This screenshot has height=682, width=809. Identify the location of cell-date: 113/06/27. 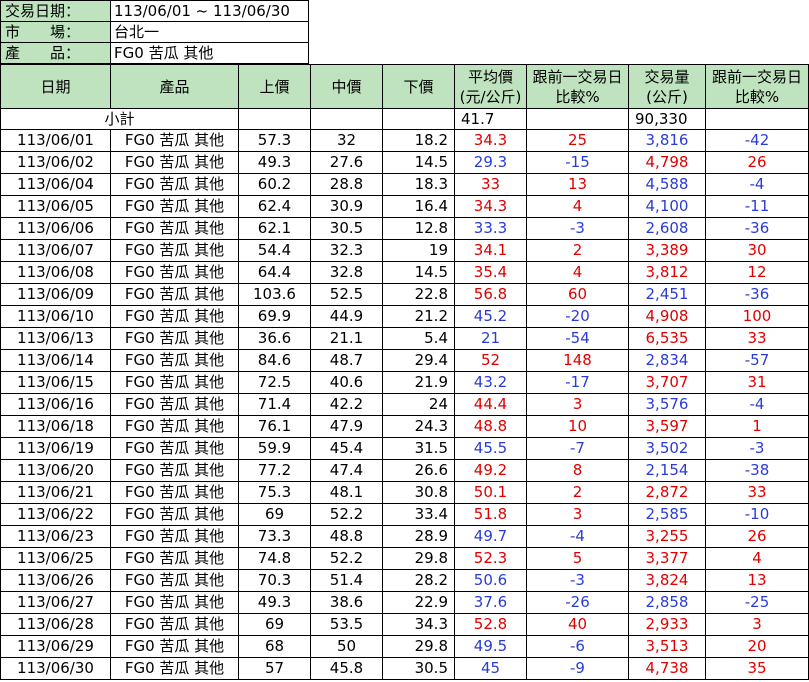
(55, 602).